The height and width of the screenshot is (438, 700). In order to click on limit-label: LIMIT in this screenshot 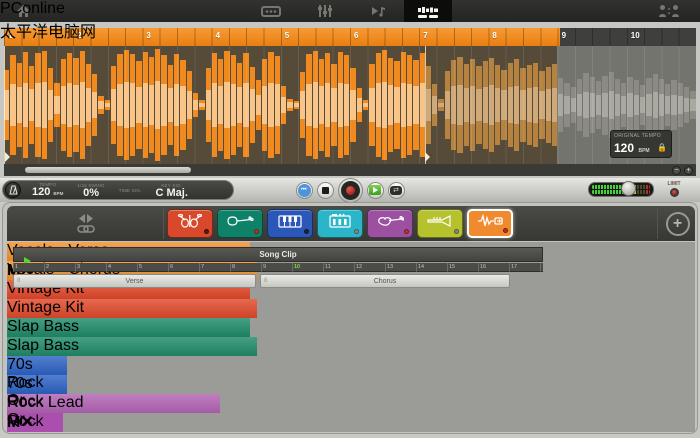, I will do `click(674, 184)`.